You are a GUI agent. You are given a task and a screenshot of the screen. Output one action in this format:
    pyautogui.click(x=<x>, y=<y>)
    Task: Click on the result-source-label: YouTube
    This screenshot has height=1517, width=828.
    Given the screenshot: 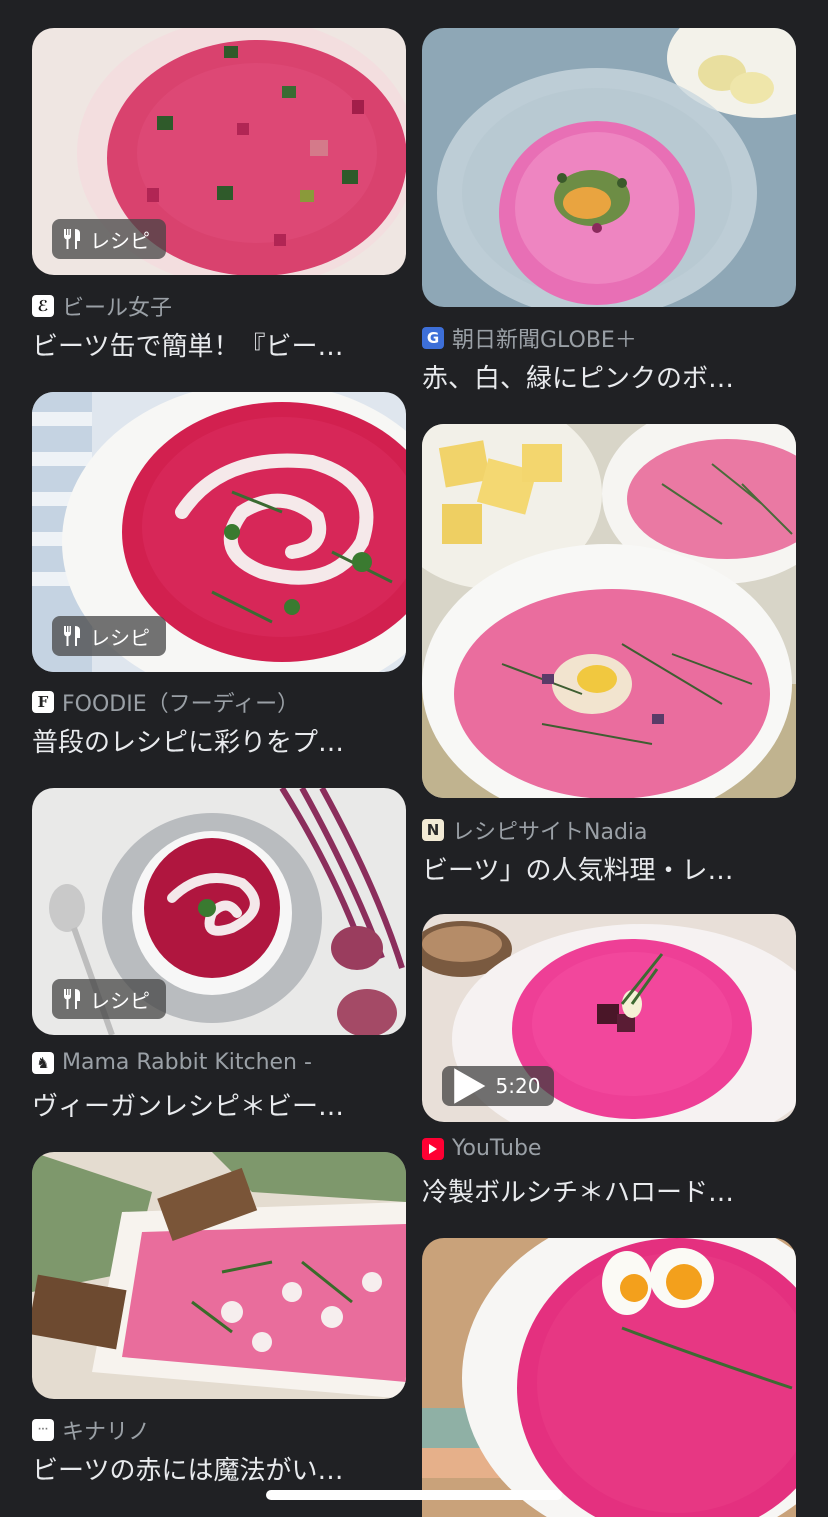 What is the action you would take?
    pyautogui.click(x=497, y=1148)
    